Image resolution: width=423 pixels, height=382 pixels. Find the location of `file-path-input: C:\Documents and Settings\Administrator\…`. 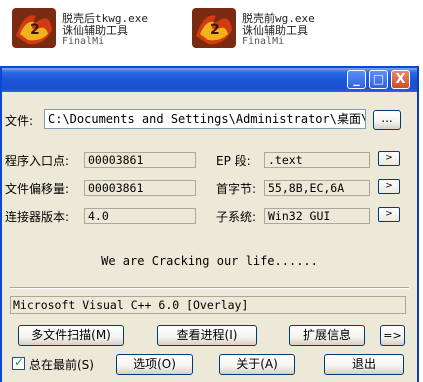

file-path-input: C:\Documents and Settings\Administrator\… is located at coordinates (205, 119).